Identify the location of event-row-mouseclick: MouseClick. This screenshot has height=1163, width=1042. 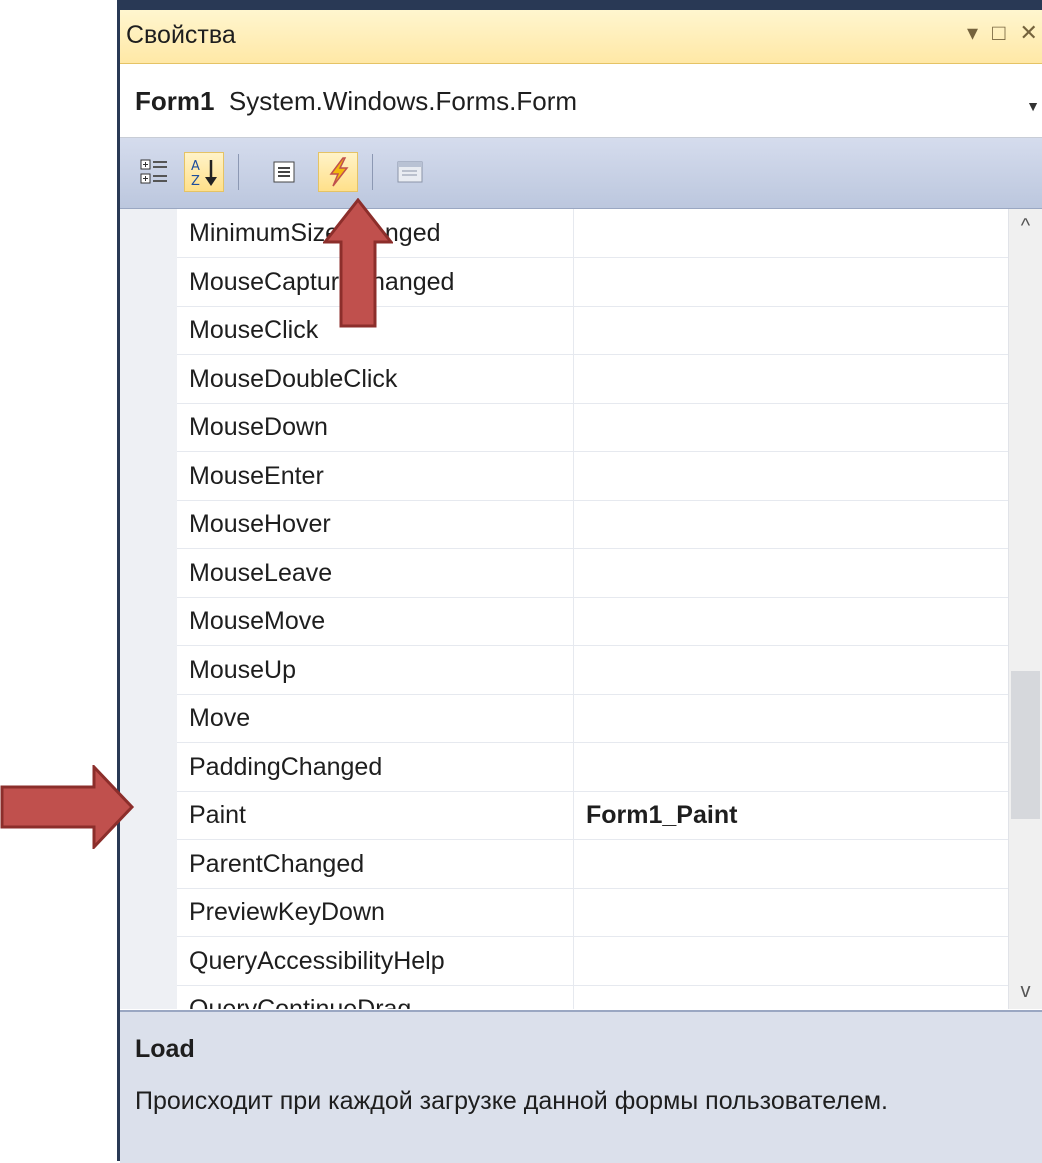
(593, 330).